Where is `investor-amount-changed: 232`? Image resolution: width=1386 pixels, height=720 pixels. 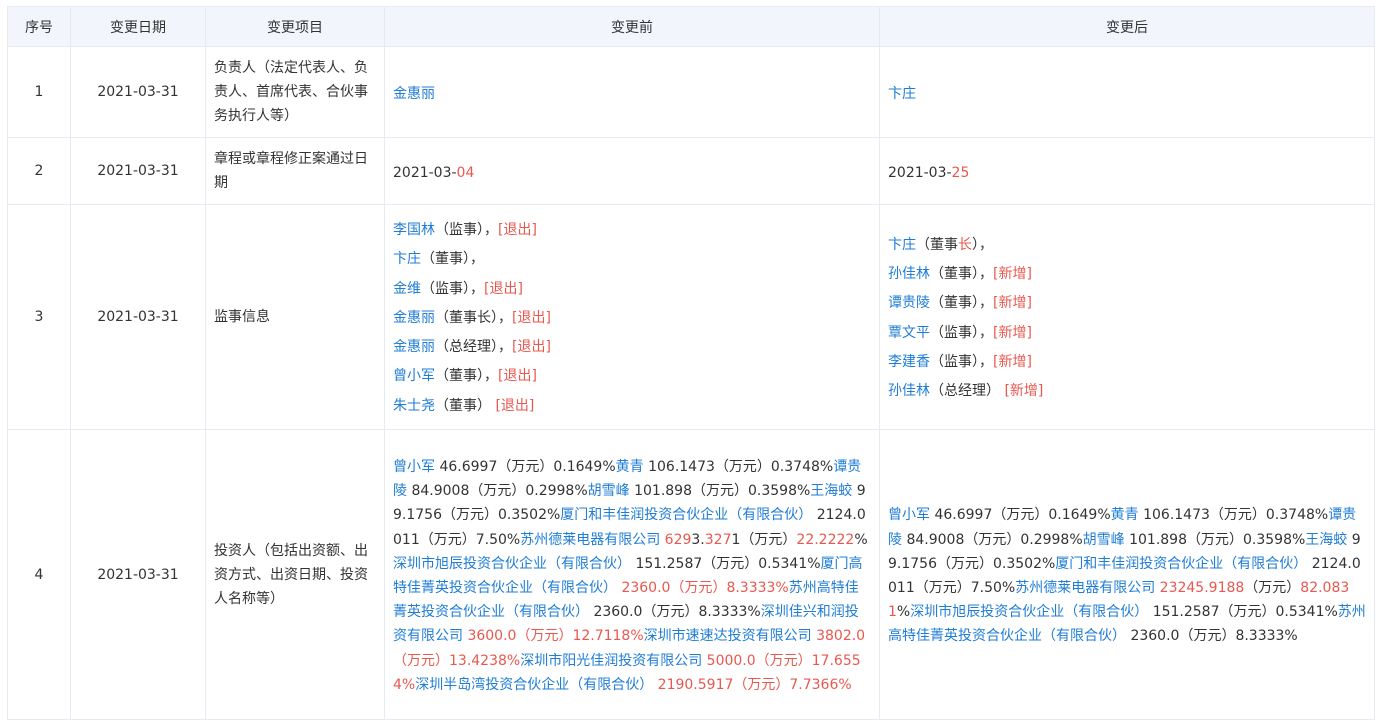
investor-amount-changed: 232 is located at coordinates (1173, 588).